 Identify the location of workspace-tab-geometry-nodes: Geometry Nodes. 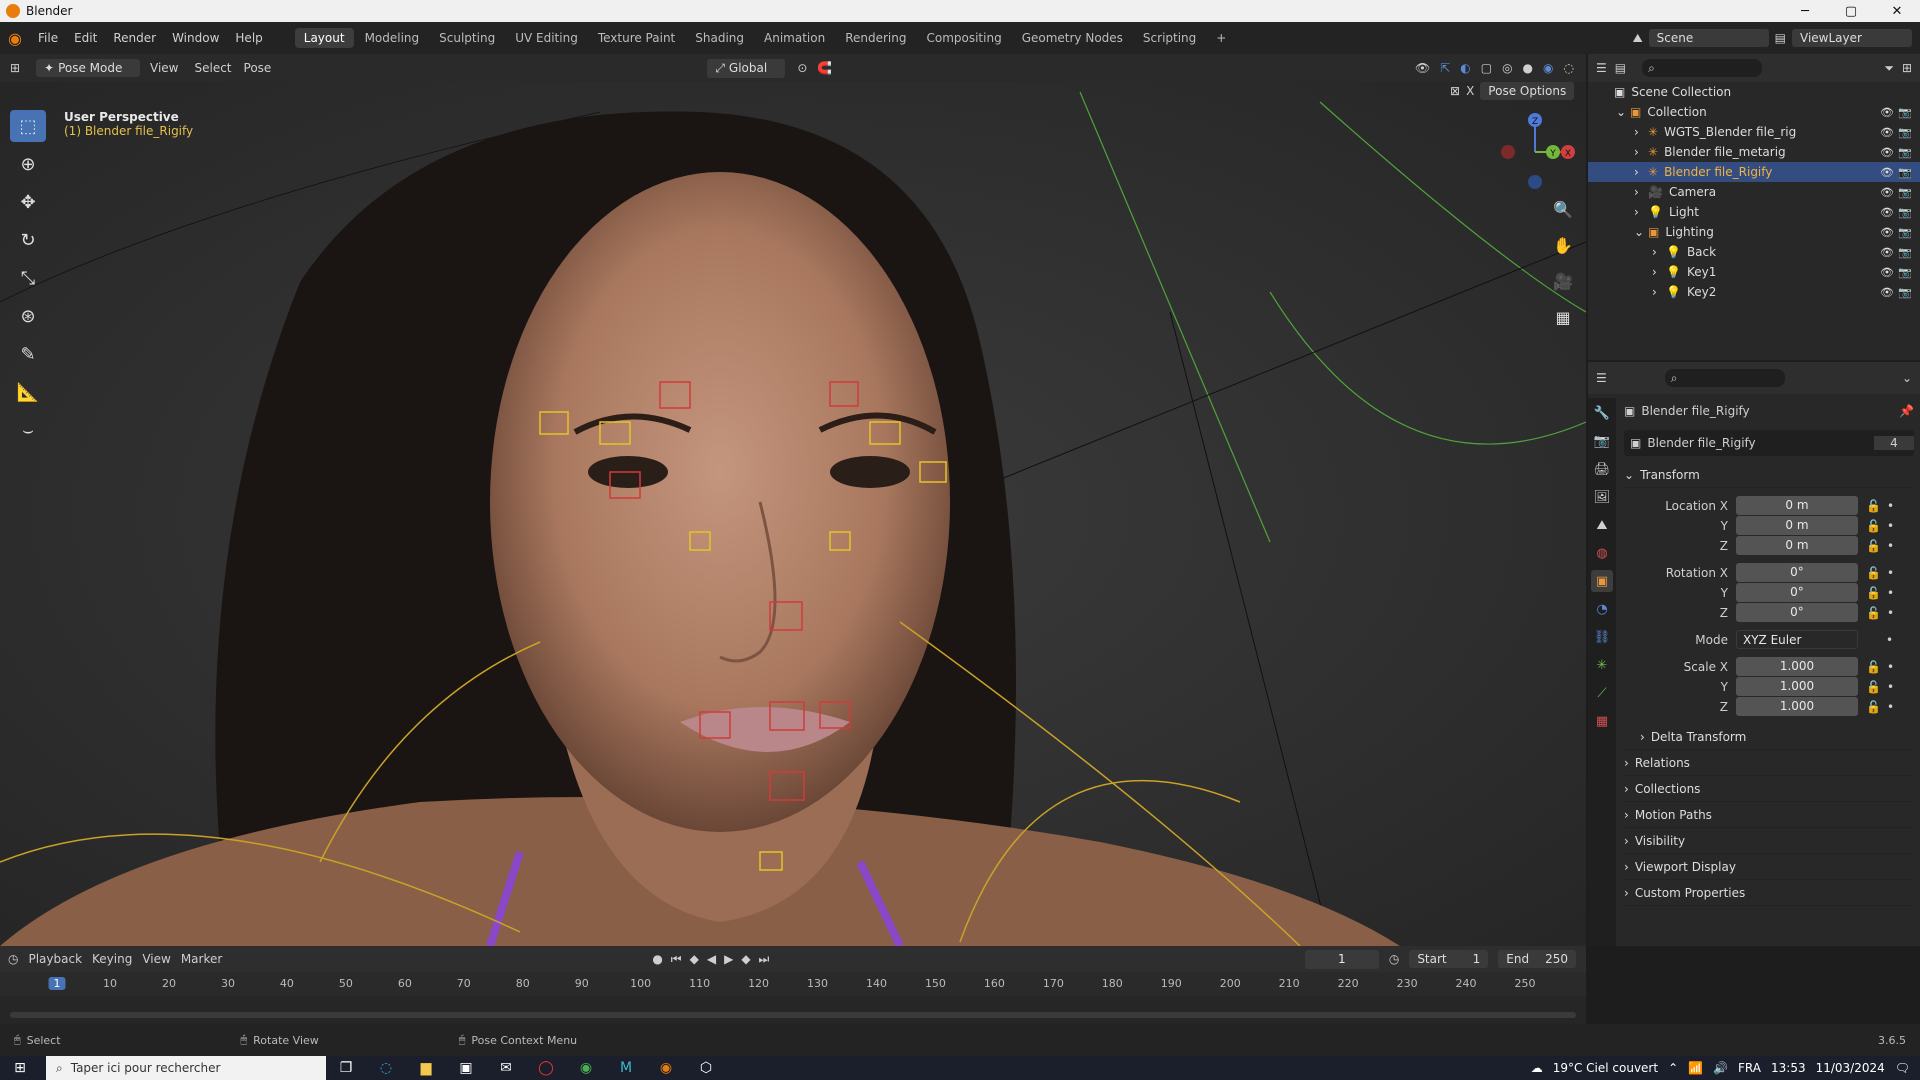
(1072, 38).